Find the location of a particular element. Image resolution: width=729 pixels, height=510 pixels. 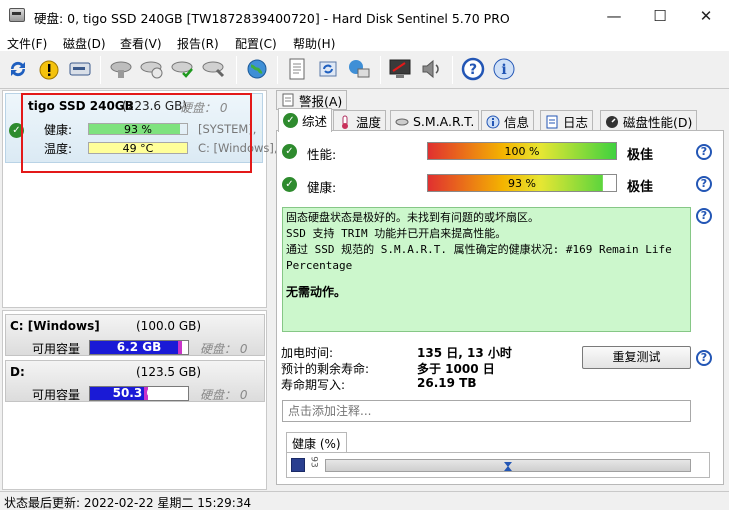

tab-info-label: 信息 is located at coordinates (517, 122).